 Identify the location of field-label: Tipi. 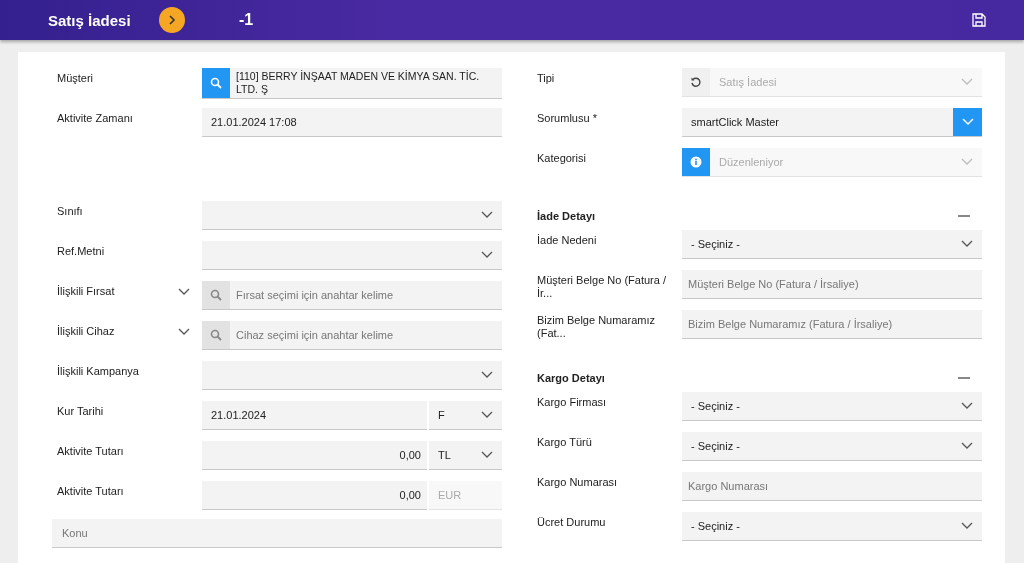
(546, 78).